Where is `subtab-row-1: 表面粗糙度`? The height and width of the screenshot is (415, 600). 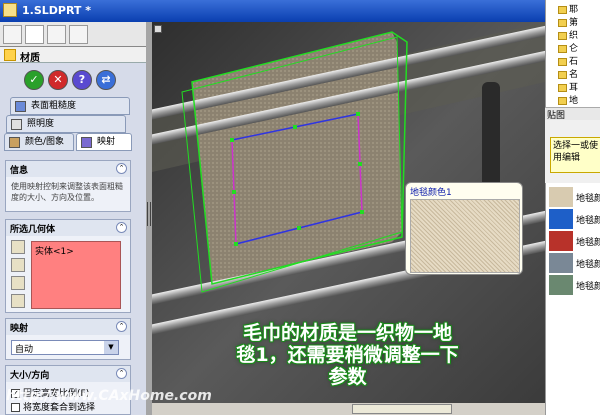 subtab-row-1: 表面粗糙度 is located at coordinates (70, 106).